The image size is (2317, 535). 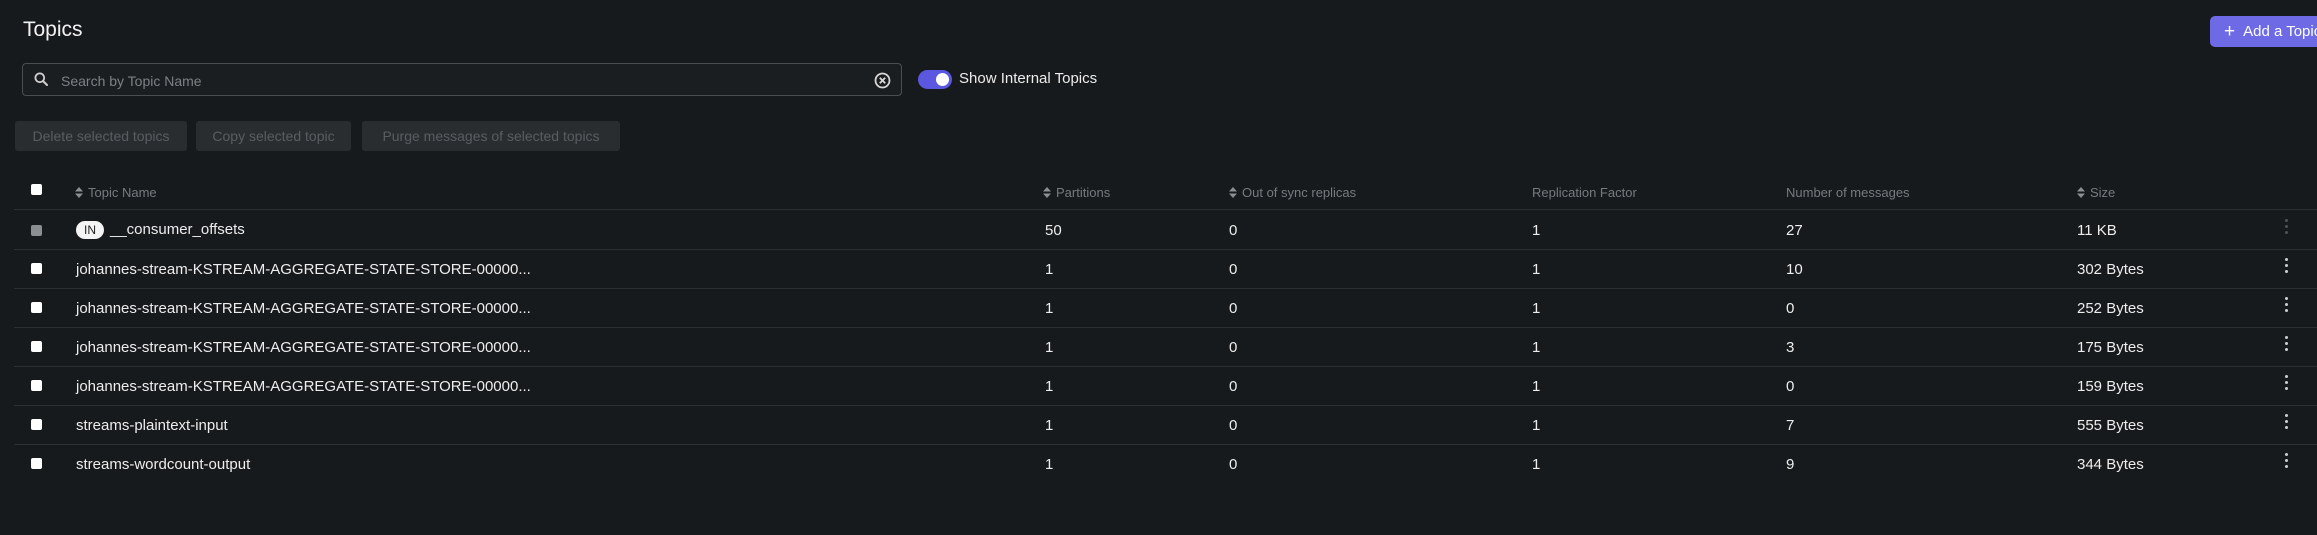 I want to click on add-topic-button: + Add a Topic, so click(x=2263, y=31).